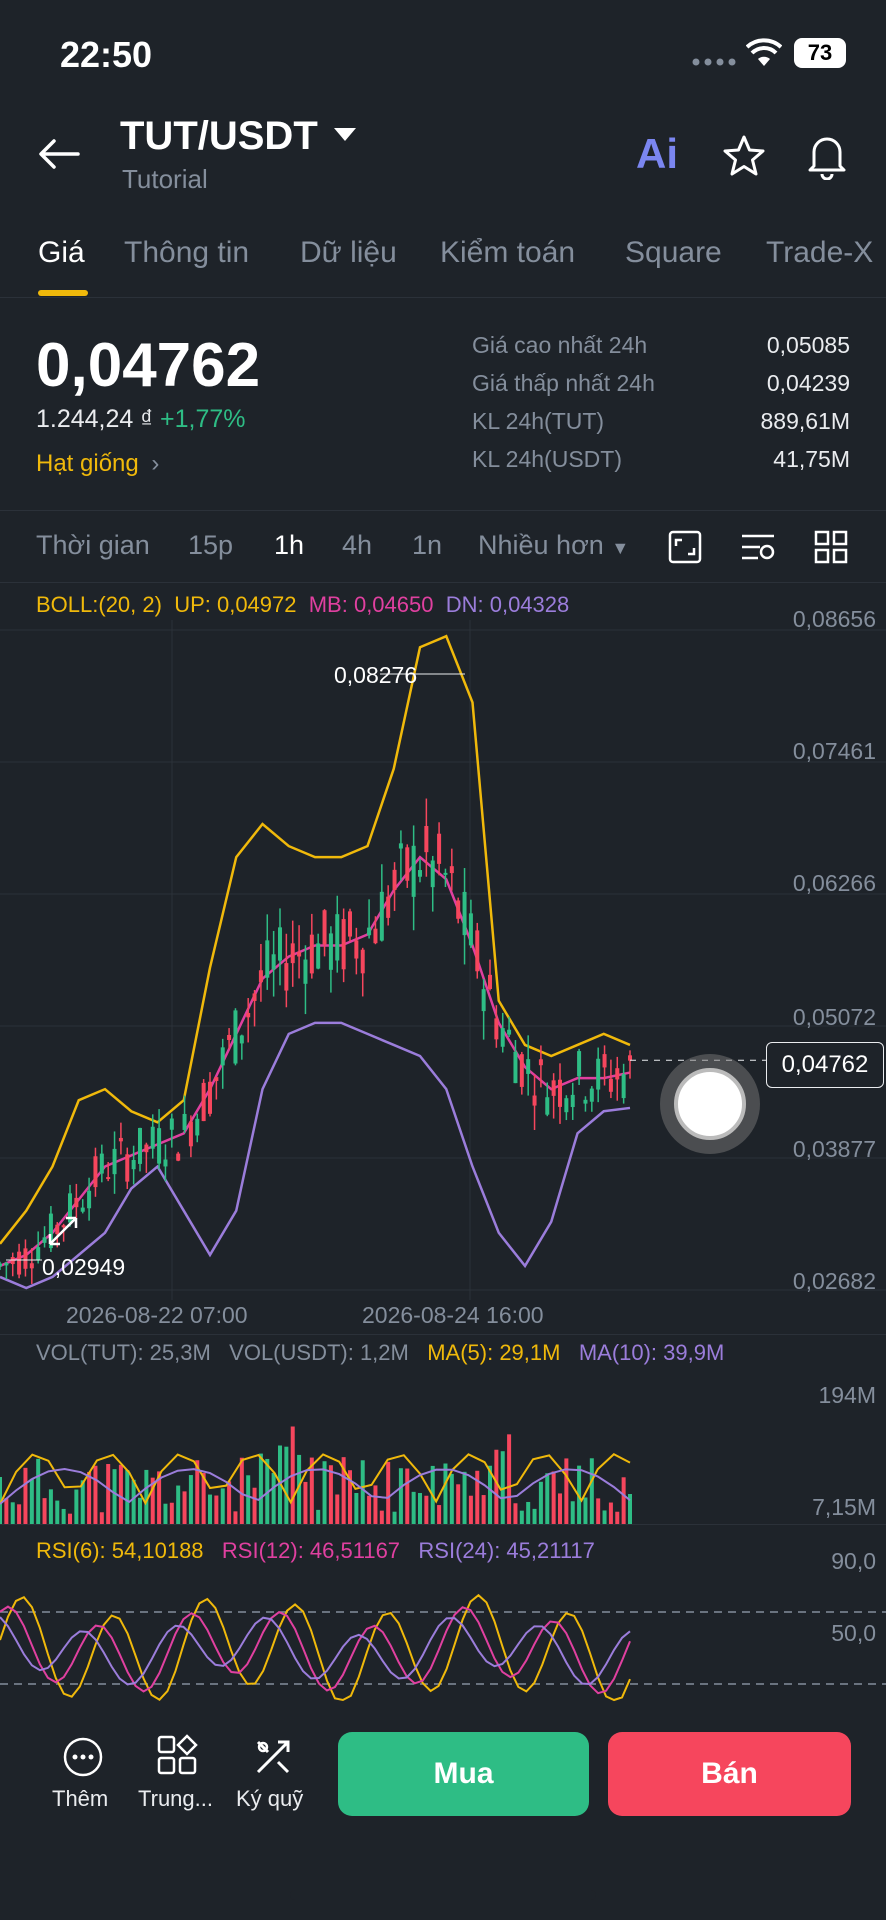  I want to click on price-axis-label: 0,07461, so click(834, 751).